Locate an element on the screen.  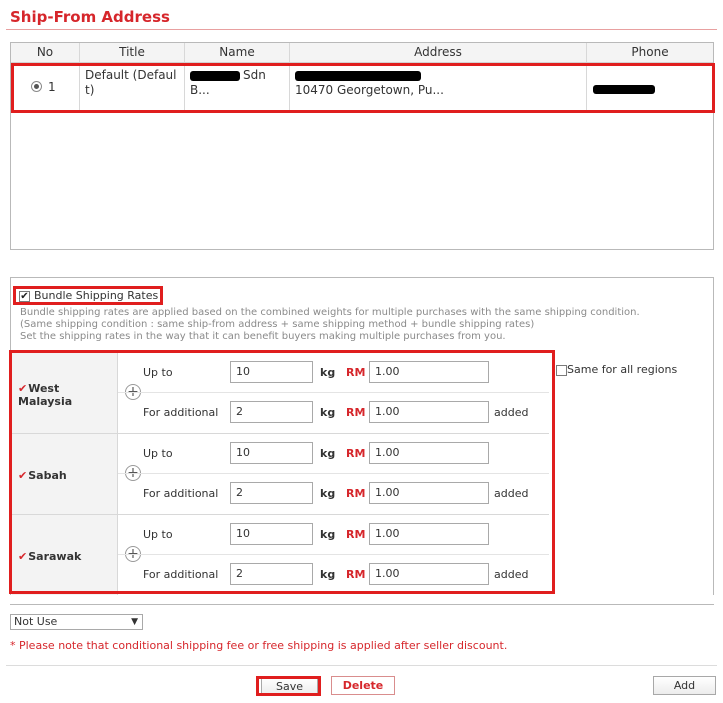
name-suffix: Sdn is located at coordinates (254, 75).